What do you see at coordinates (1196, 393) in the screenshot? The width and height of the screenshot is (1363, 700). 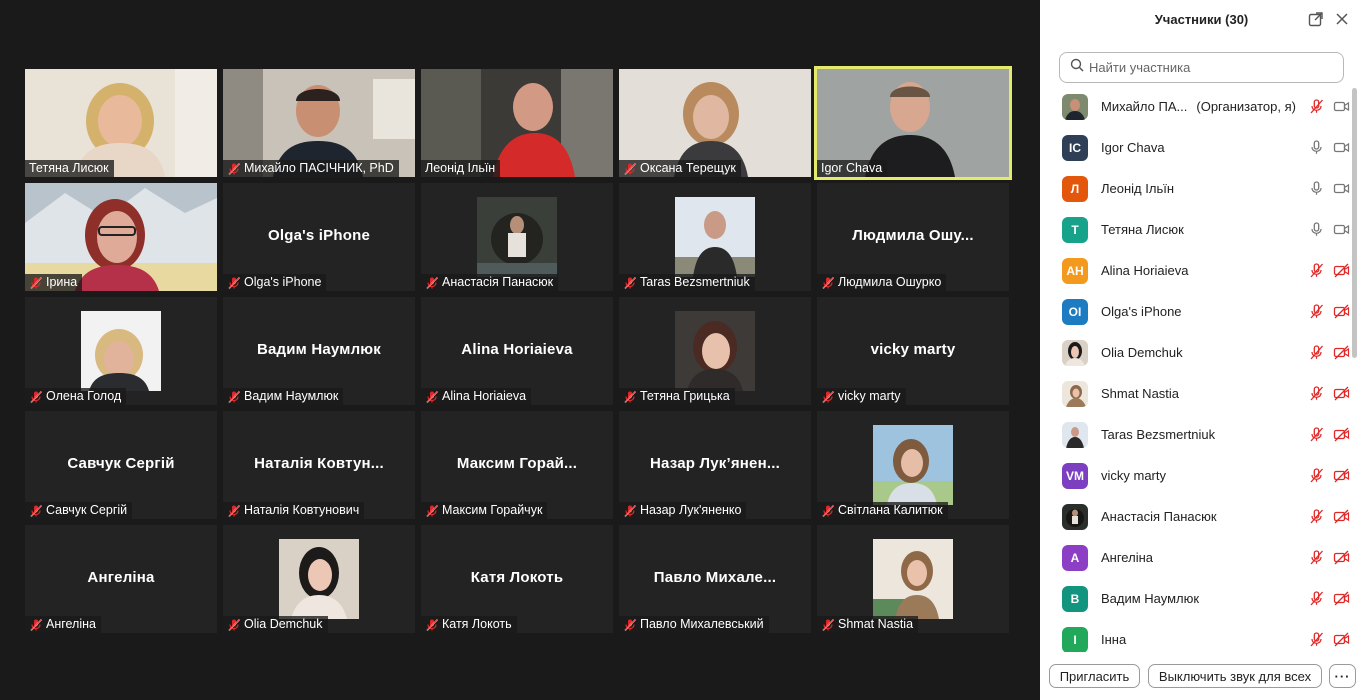 I see `participant-row: Shmat Nastia` at bounding box center [1196, 393].